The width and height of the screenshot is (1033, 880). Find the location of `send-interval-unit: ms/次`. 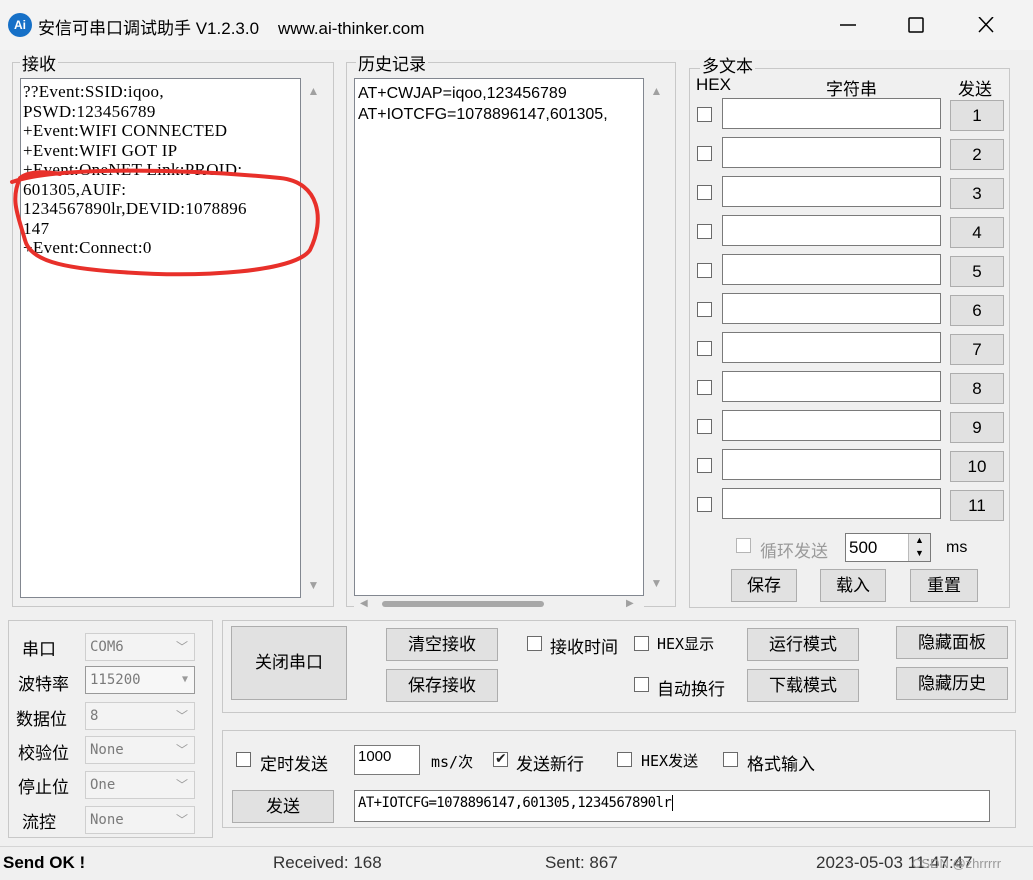

send-interval-unit: ms/次 is located at coordinates (452, 762).